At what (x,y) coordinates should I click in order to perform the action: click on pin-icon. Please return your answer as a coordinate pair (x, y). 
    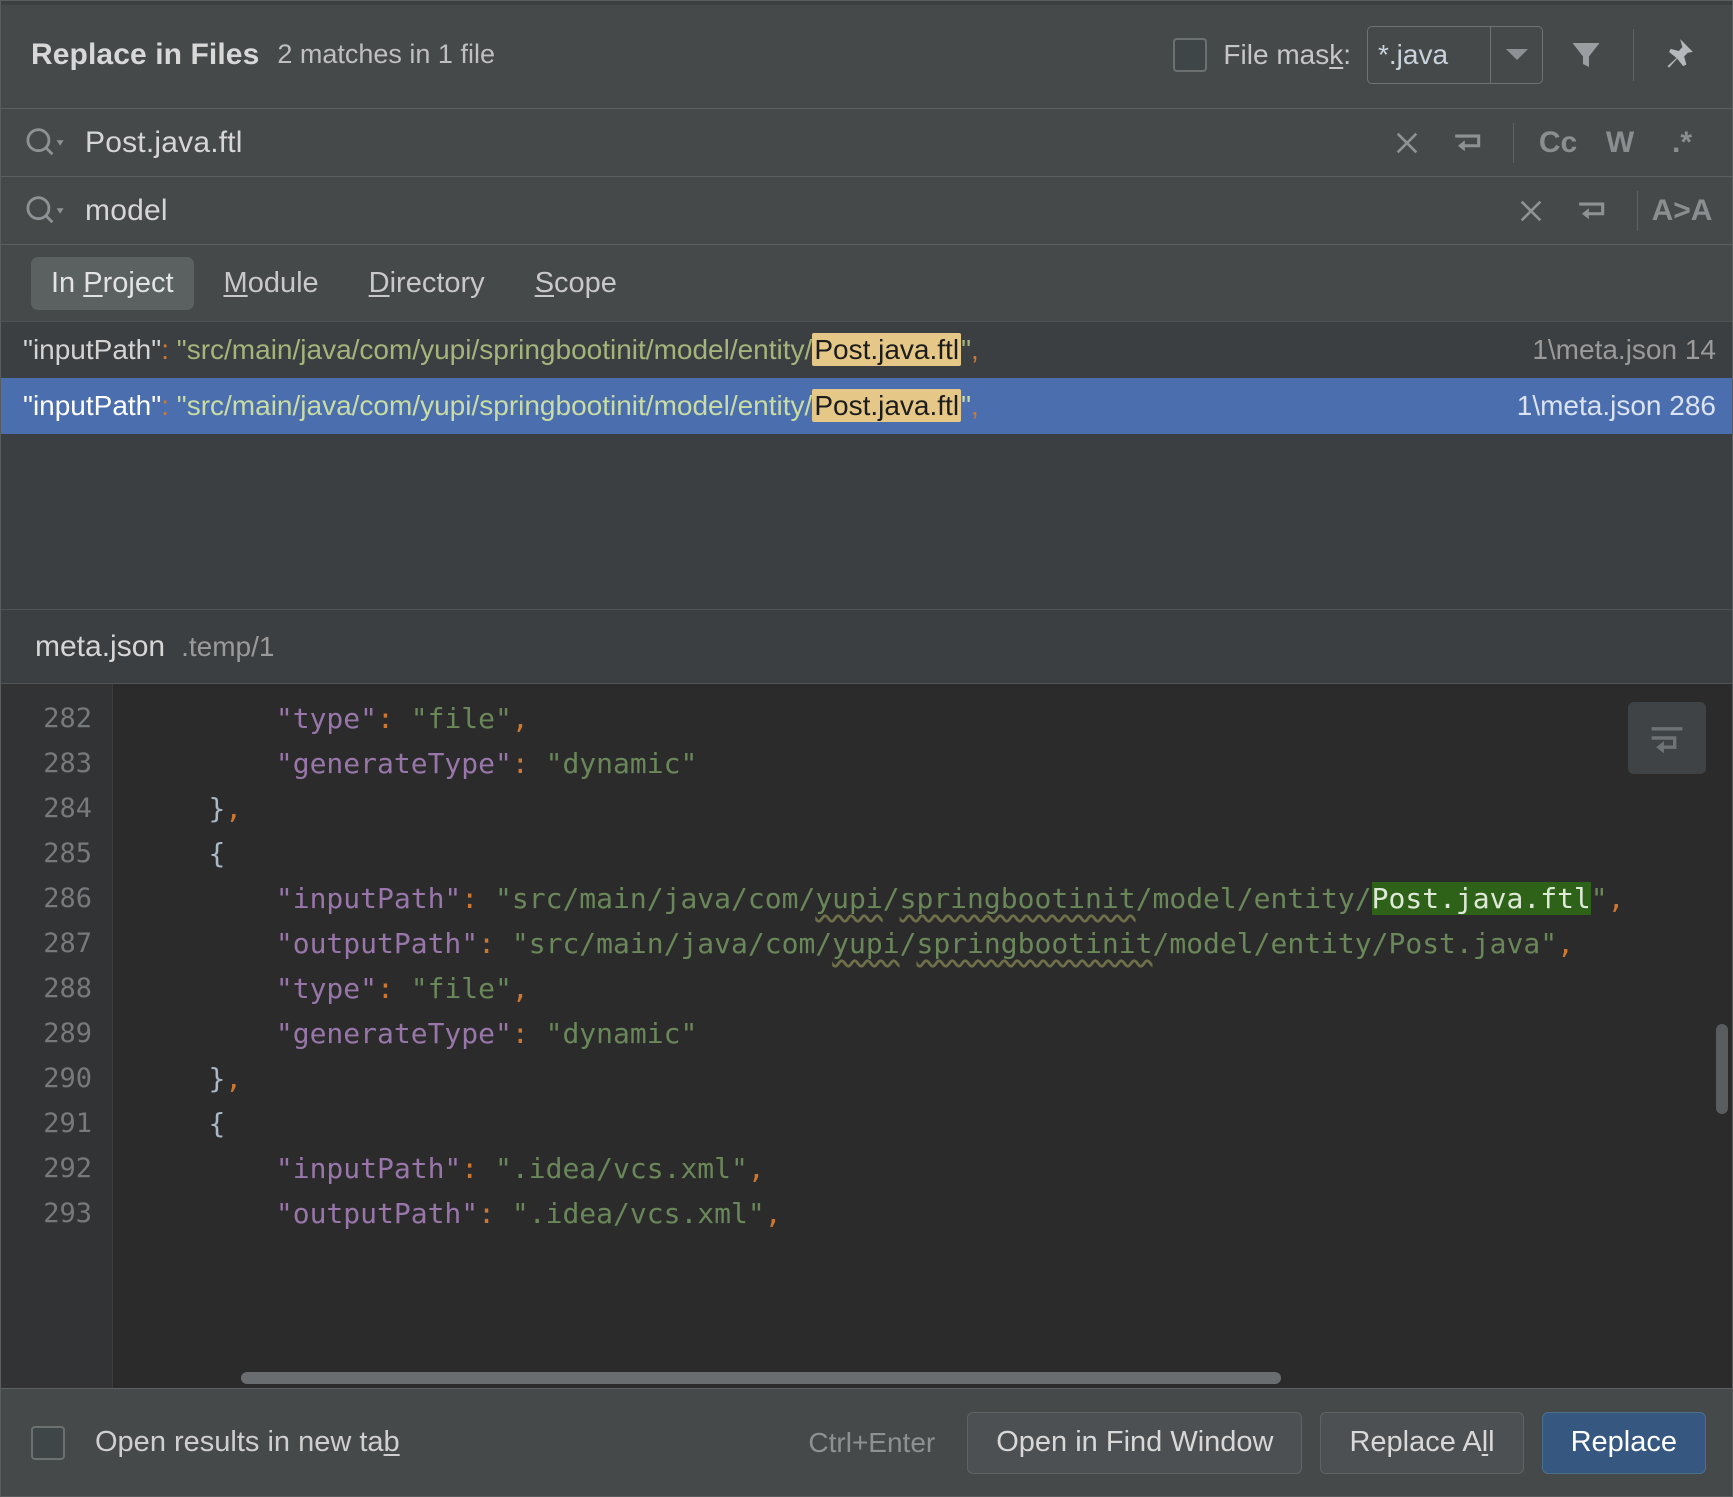
    Looking at the image, I should click on (1677, 55).